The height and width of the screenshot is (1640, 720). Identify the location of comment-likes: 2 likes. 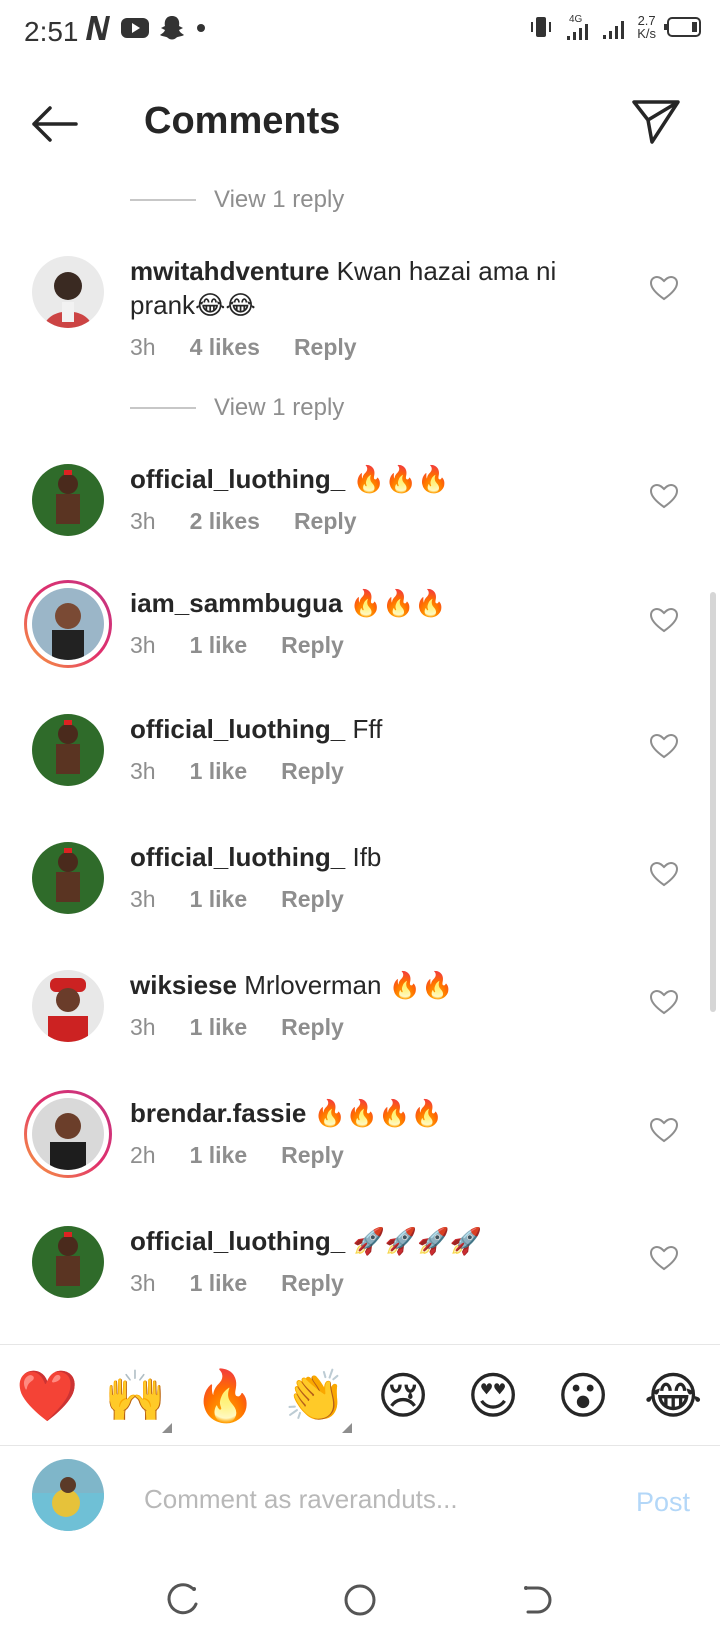
(225, 521).